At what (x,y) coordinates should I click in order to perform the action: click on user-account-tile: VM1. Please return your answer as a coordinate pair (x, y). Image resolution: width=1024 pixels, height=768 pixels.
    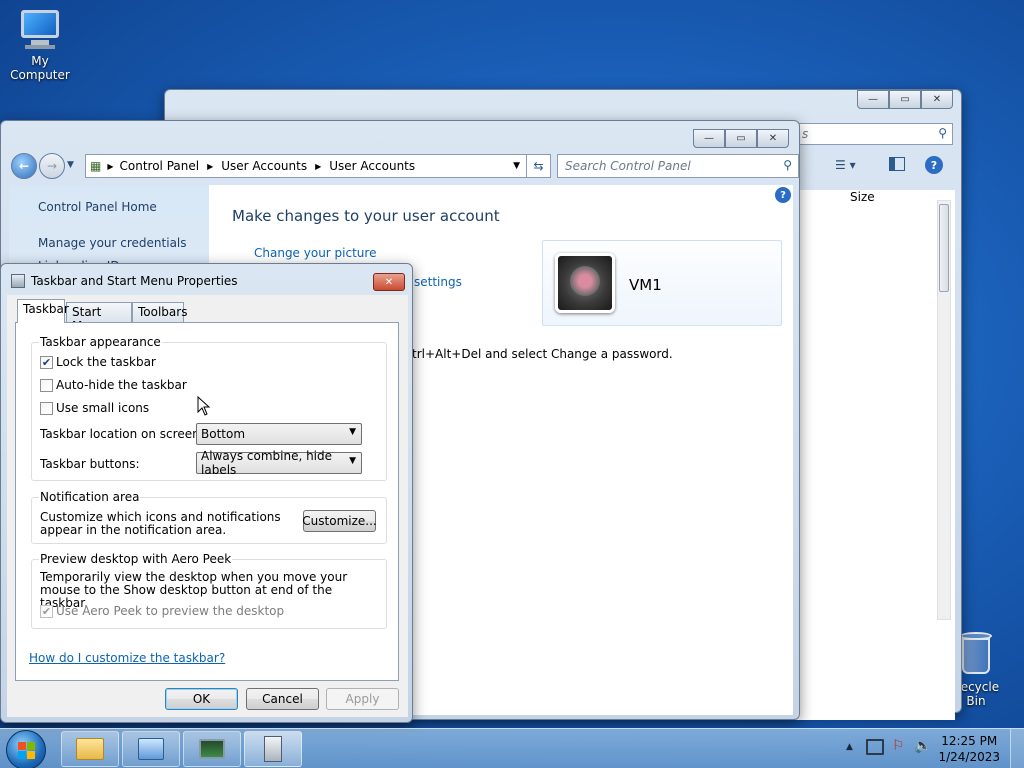
    Looking at the image, I should click on (662, 283).